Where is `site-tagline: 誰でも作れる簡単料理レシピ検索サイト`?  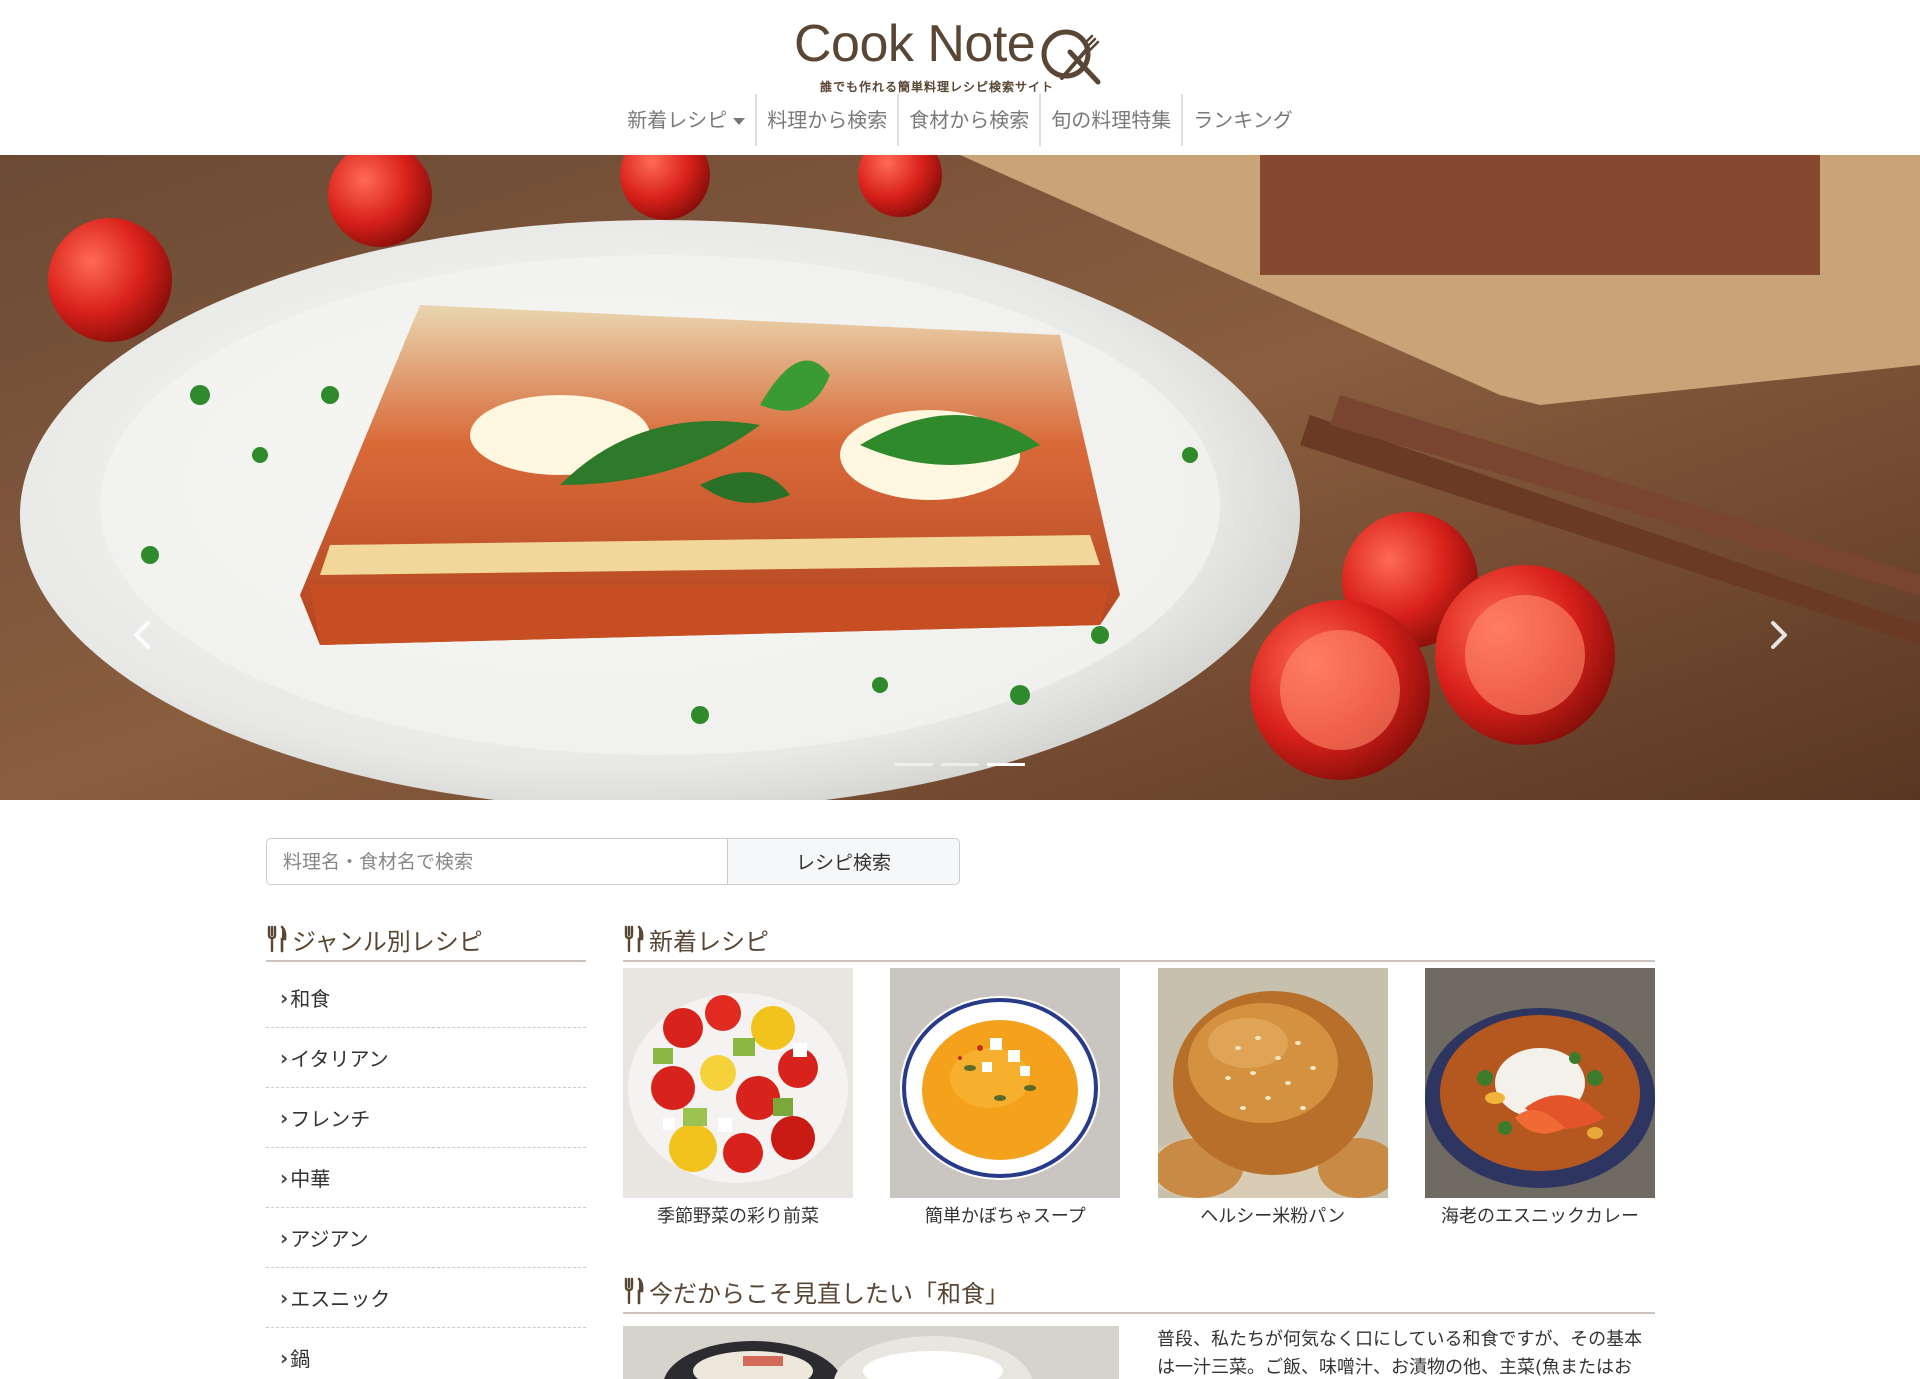 site-tagline: 誰でも作れる簡単料理レシピ検索サイト is located at coordinates (937, 87).